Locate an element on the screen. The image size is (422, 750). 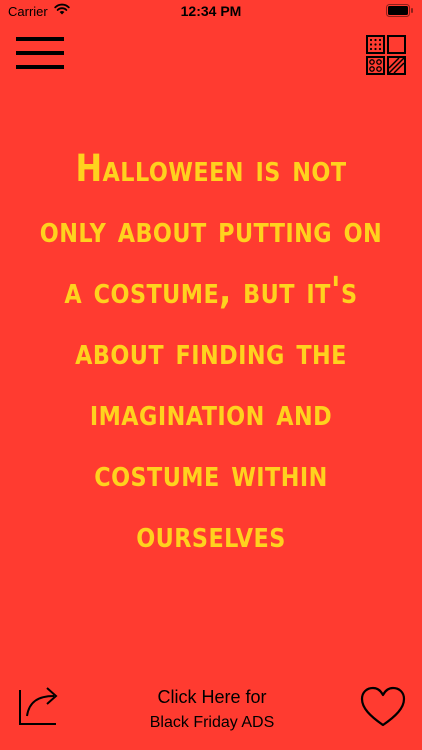
ads-link-line1: Click Here for is located at coordinates (212, 697).